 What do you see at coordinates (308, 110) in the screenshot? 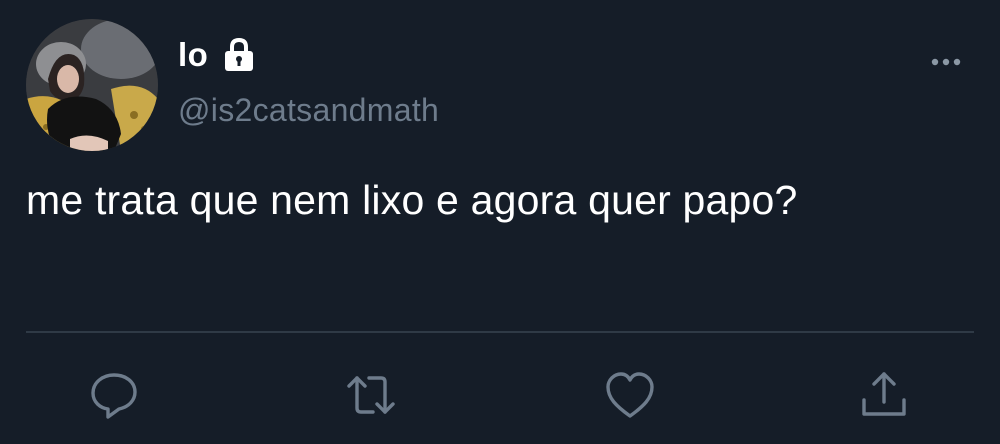
I see `author-handle: @is2catsandmath` at bounding box center [308, 110].